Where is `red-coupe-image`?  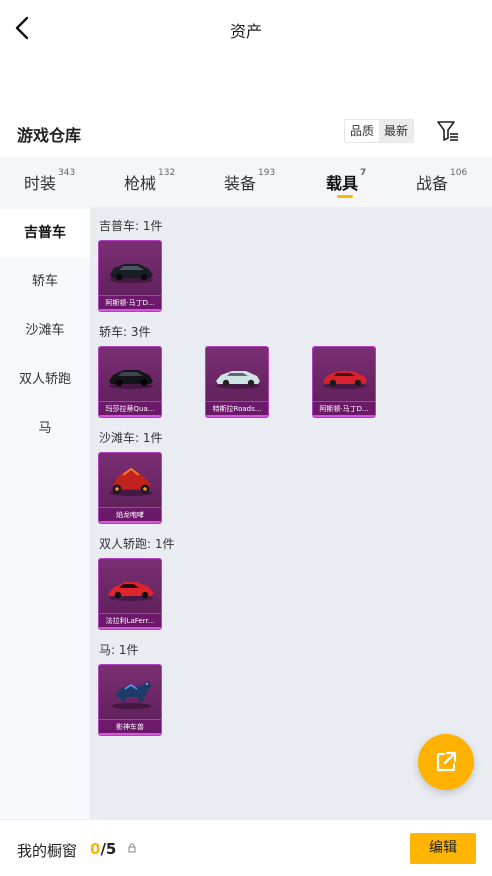 red-coupe-image is located at coordinates (345, 380).